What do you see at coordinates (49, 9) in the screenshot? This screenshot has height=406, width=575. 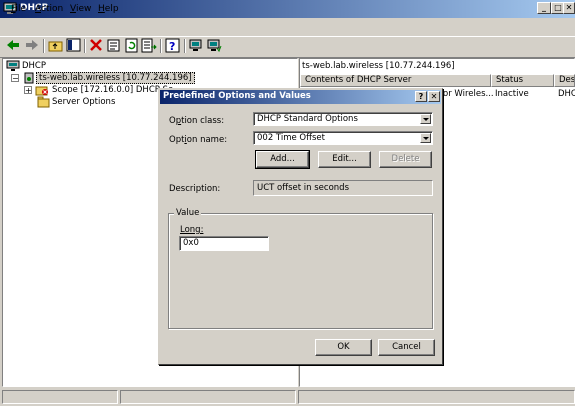 I see `menu-action: Action` at bounding box center [49, 9].